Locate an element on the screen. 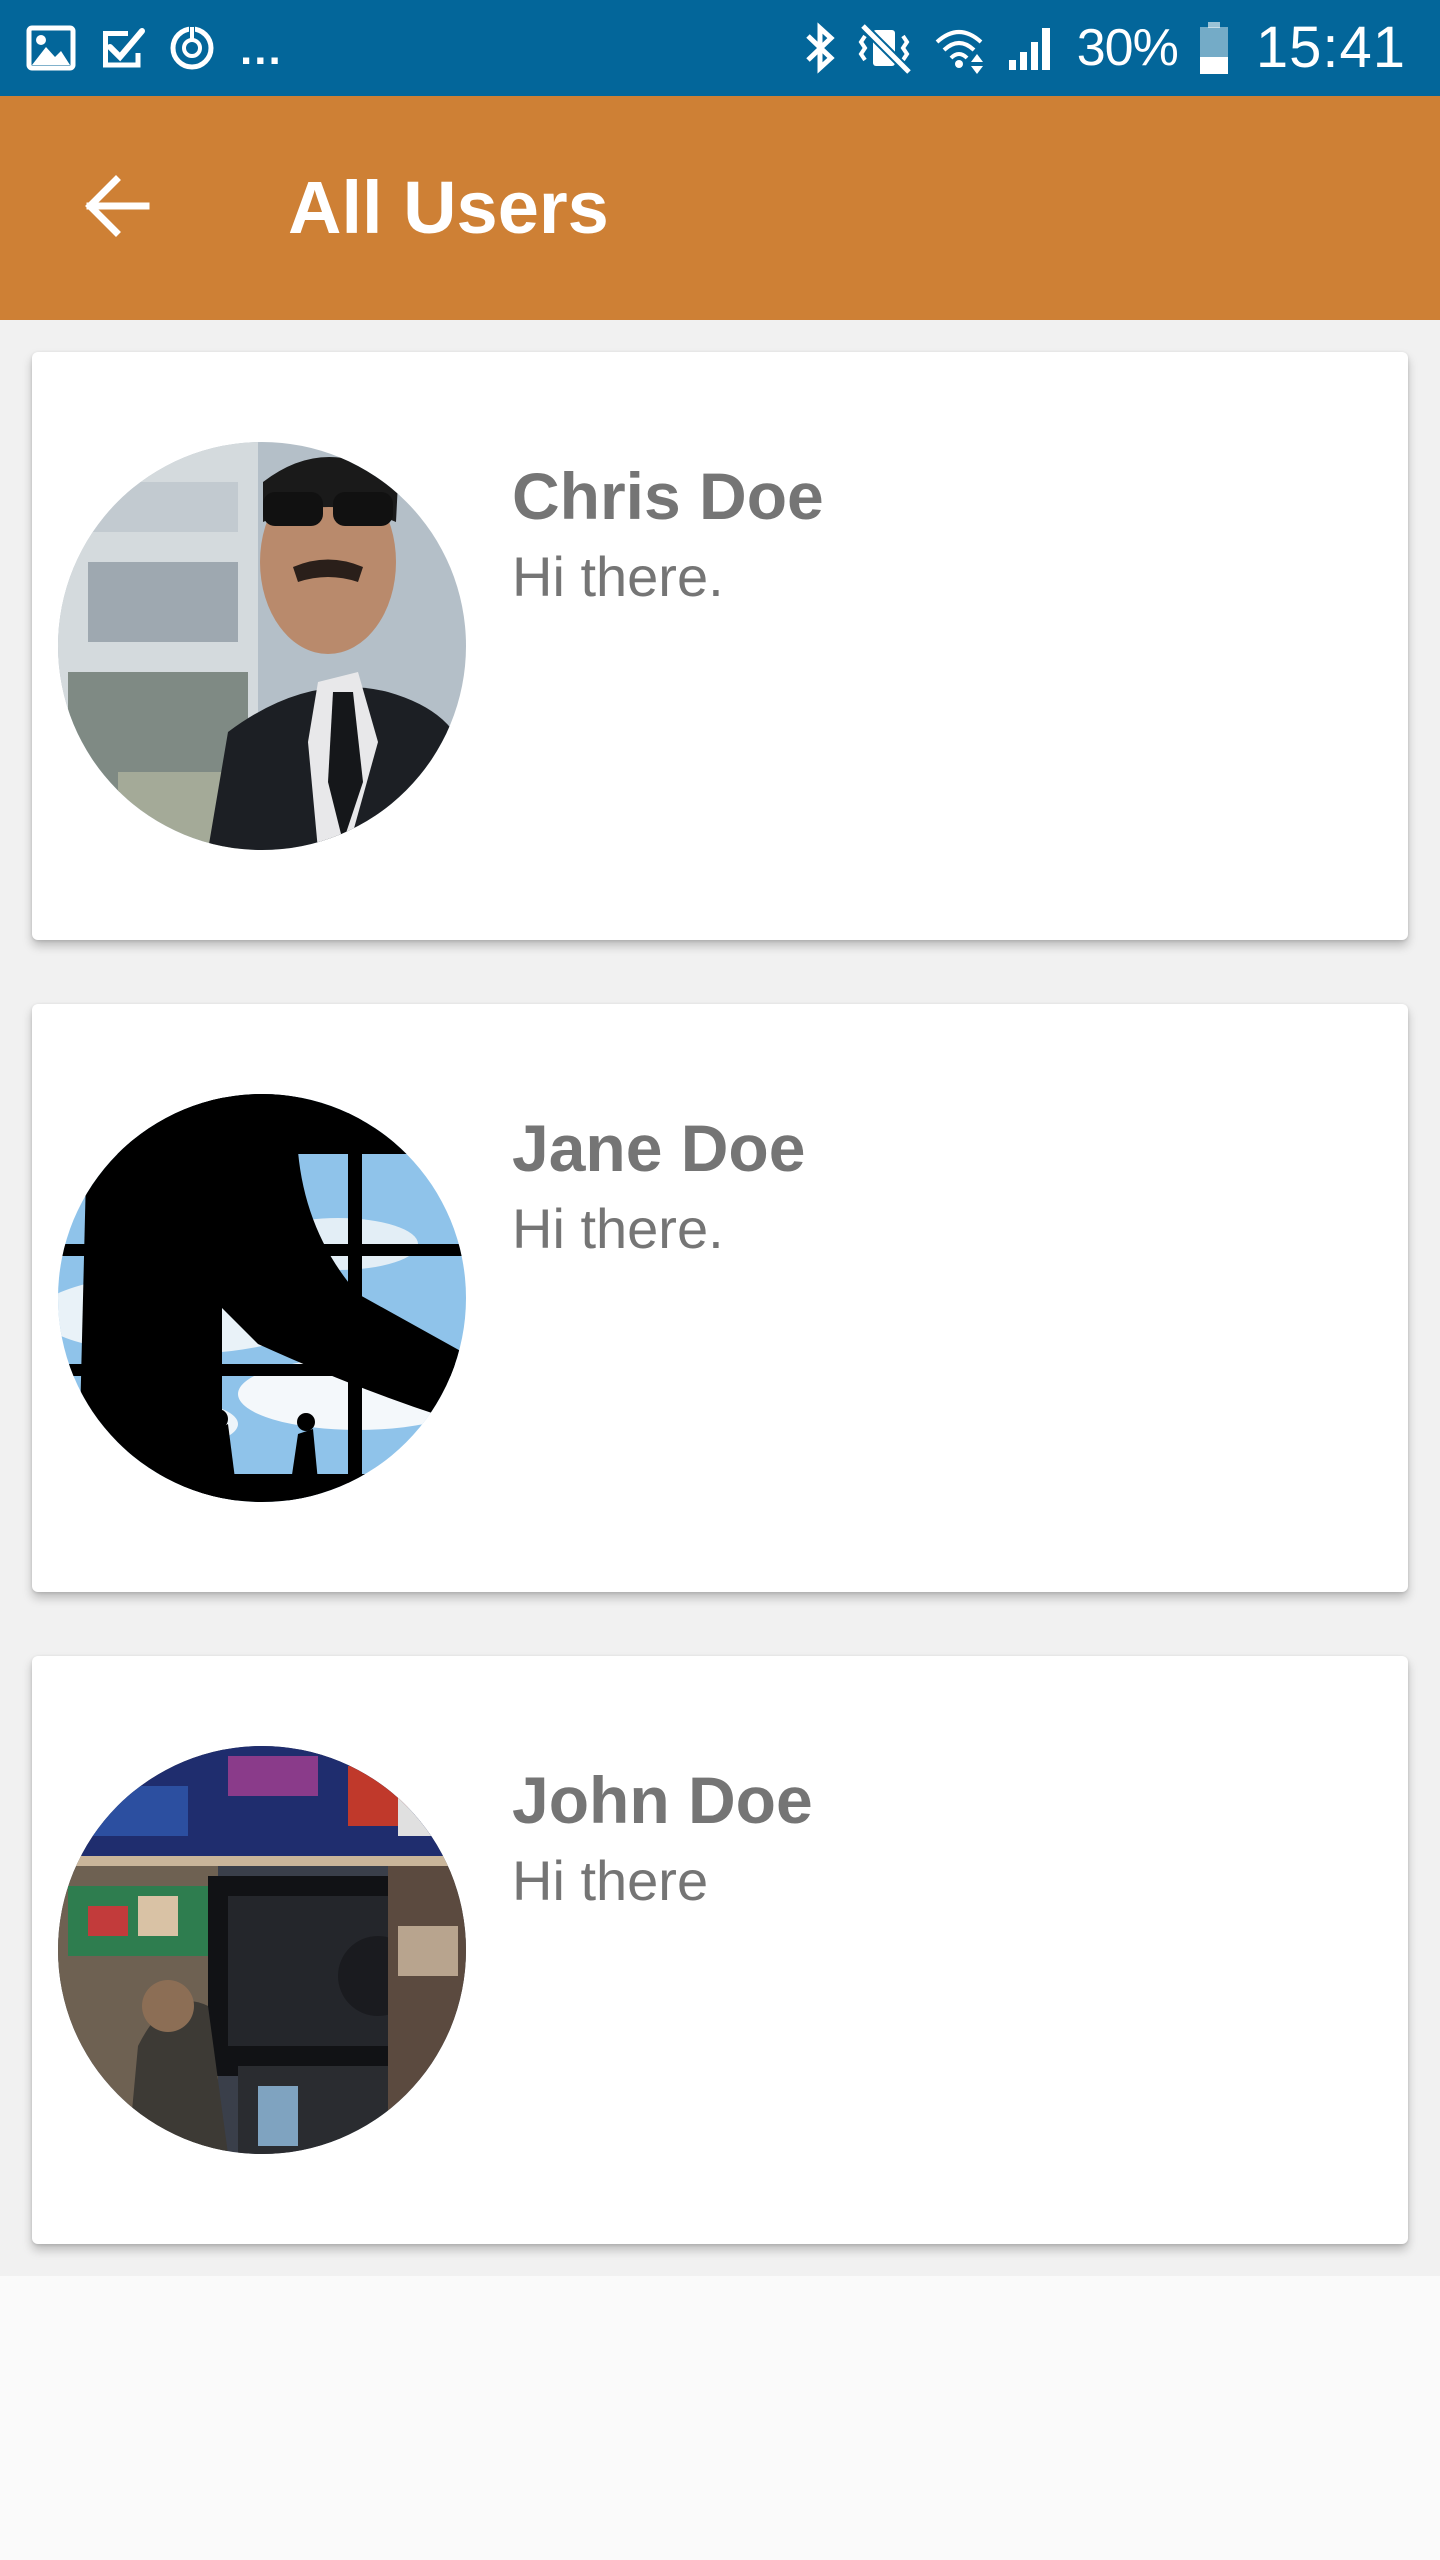 This screenshot has height=2560, width=1440. system-status-icons: 30% 15:41 is located at coordinates (1104, 48).